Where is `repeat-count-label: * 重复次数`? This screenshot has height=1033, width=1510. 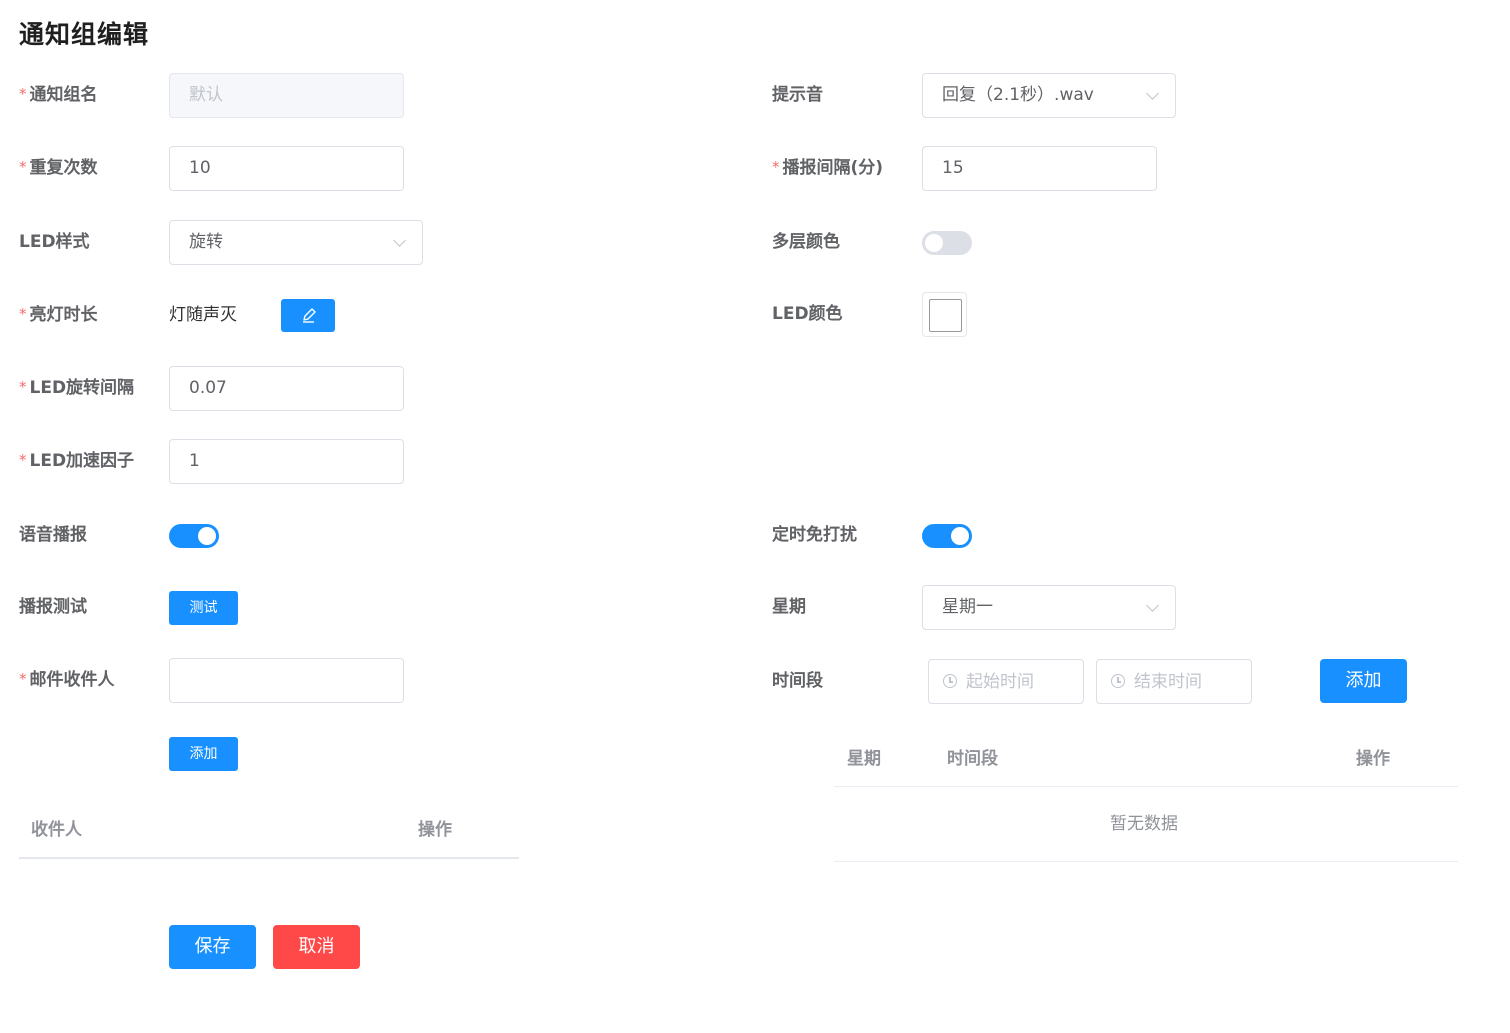
repeat-count-label: * 重复次数 is located at coordinates (58, 168).